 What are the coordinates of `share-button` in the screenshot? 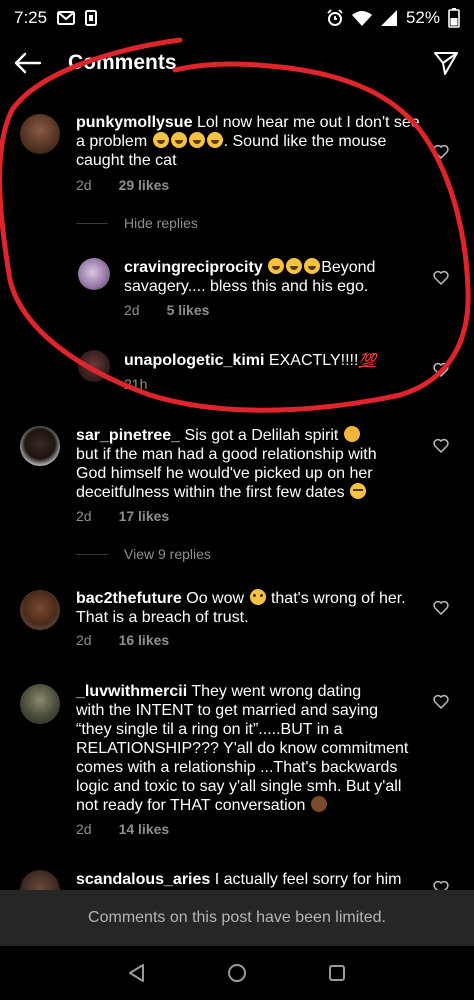 It's located at (446, 63).